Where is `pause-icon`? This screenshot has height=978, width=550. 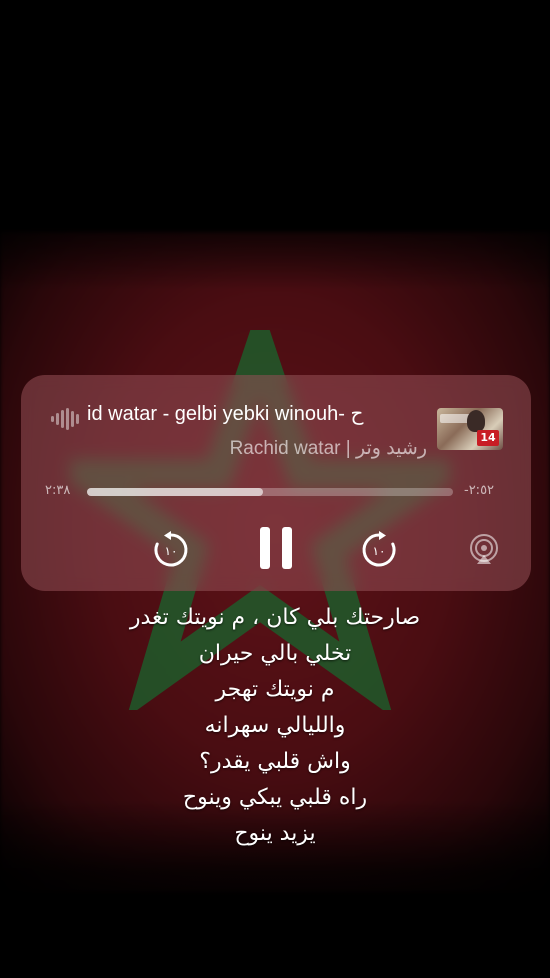
pause-icon is located at coordinates (276, 548).